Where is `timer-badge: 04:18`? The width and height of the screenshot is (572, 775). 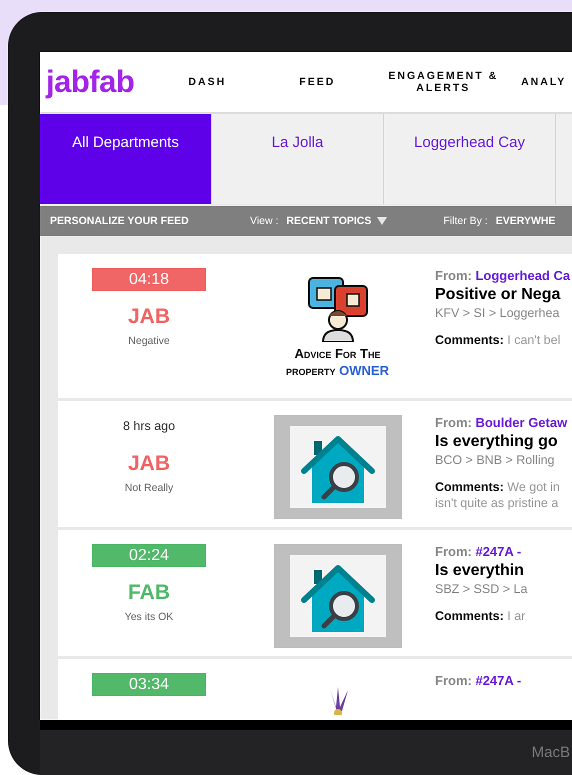 timer-badge: 04:18 is located at coordinates (149, 279).